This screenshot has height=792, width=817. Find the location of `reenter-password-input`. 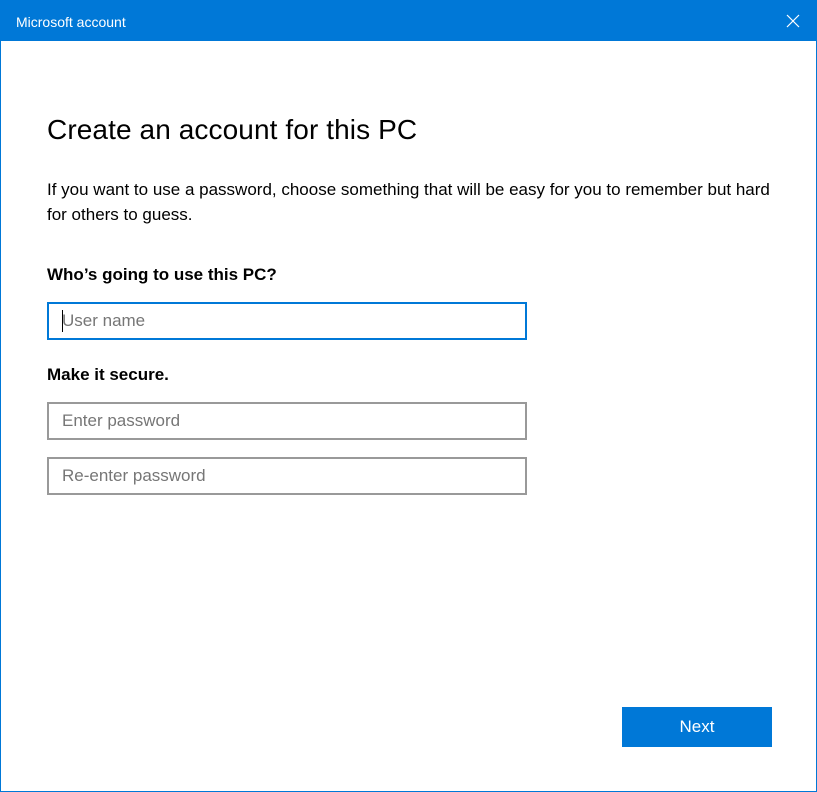

reenter-password-input is located at coordinates (287, 476).